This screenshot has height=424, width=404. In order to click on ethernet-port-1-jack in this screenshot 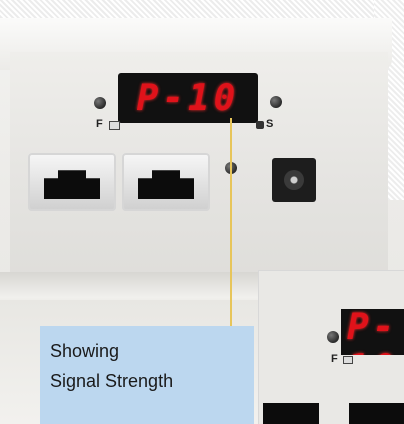, I will do `click(72, 184)`.